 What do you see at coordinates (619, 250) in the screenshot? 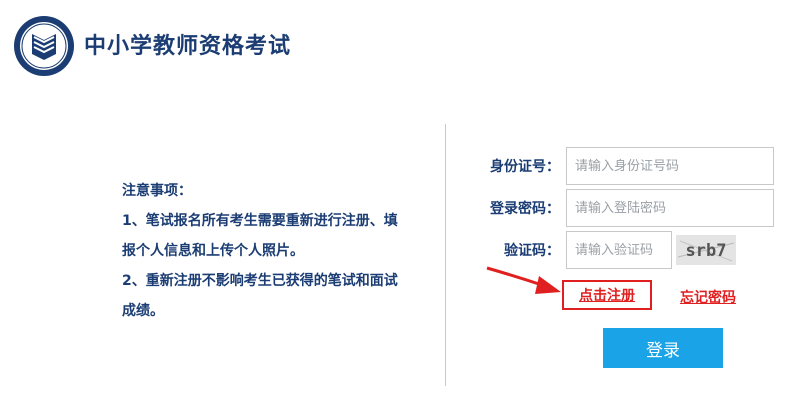
I see `captcha-input` at bounding box center [619, 250].